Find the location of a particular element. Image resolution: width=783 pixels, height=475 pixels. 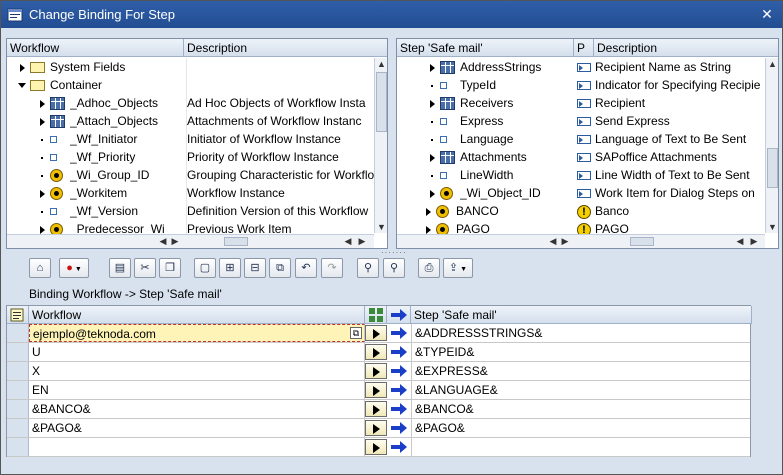

column-header-p: P is located at coordinates (584, 48).